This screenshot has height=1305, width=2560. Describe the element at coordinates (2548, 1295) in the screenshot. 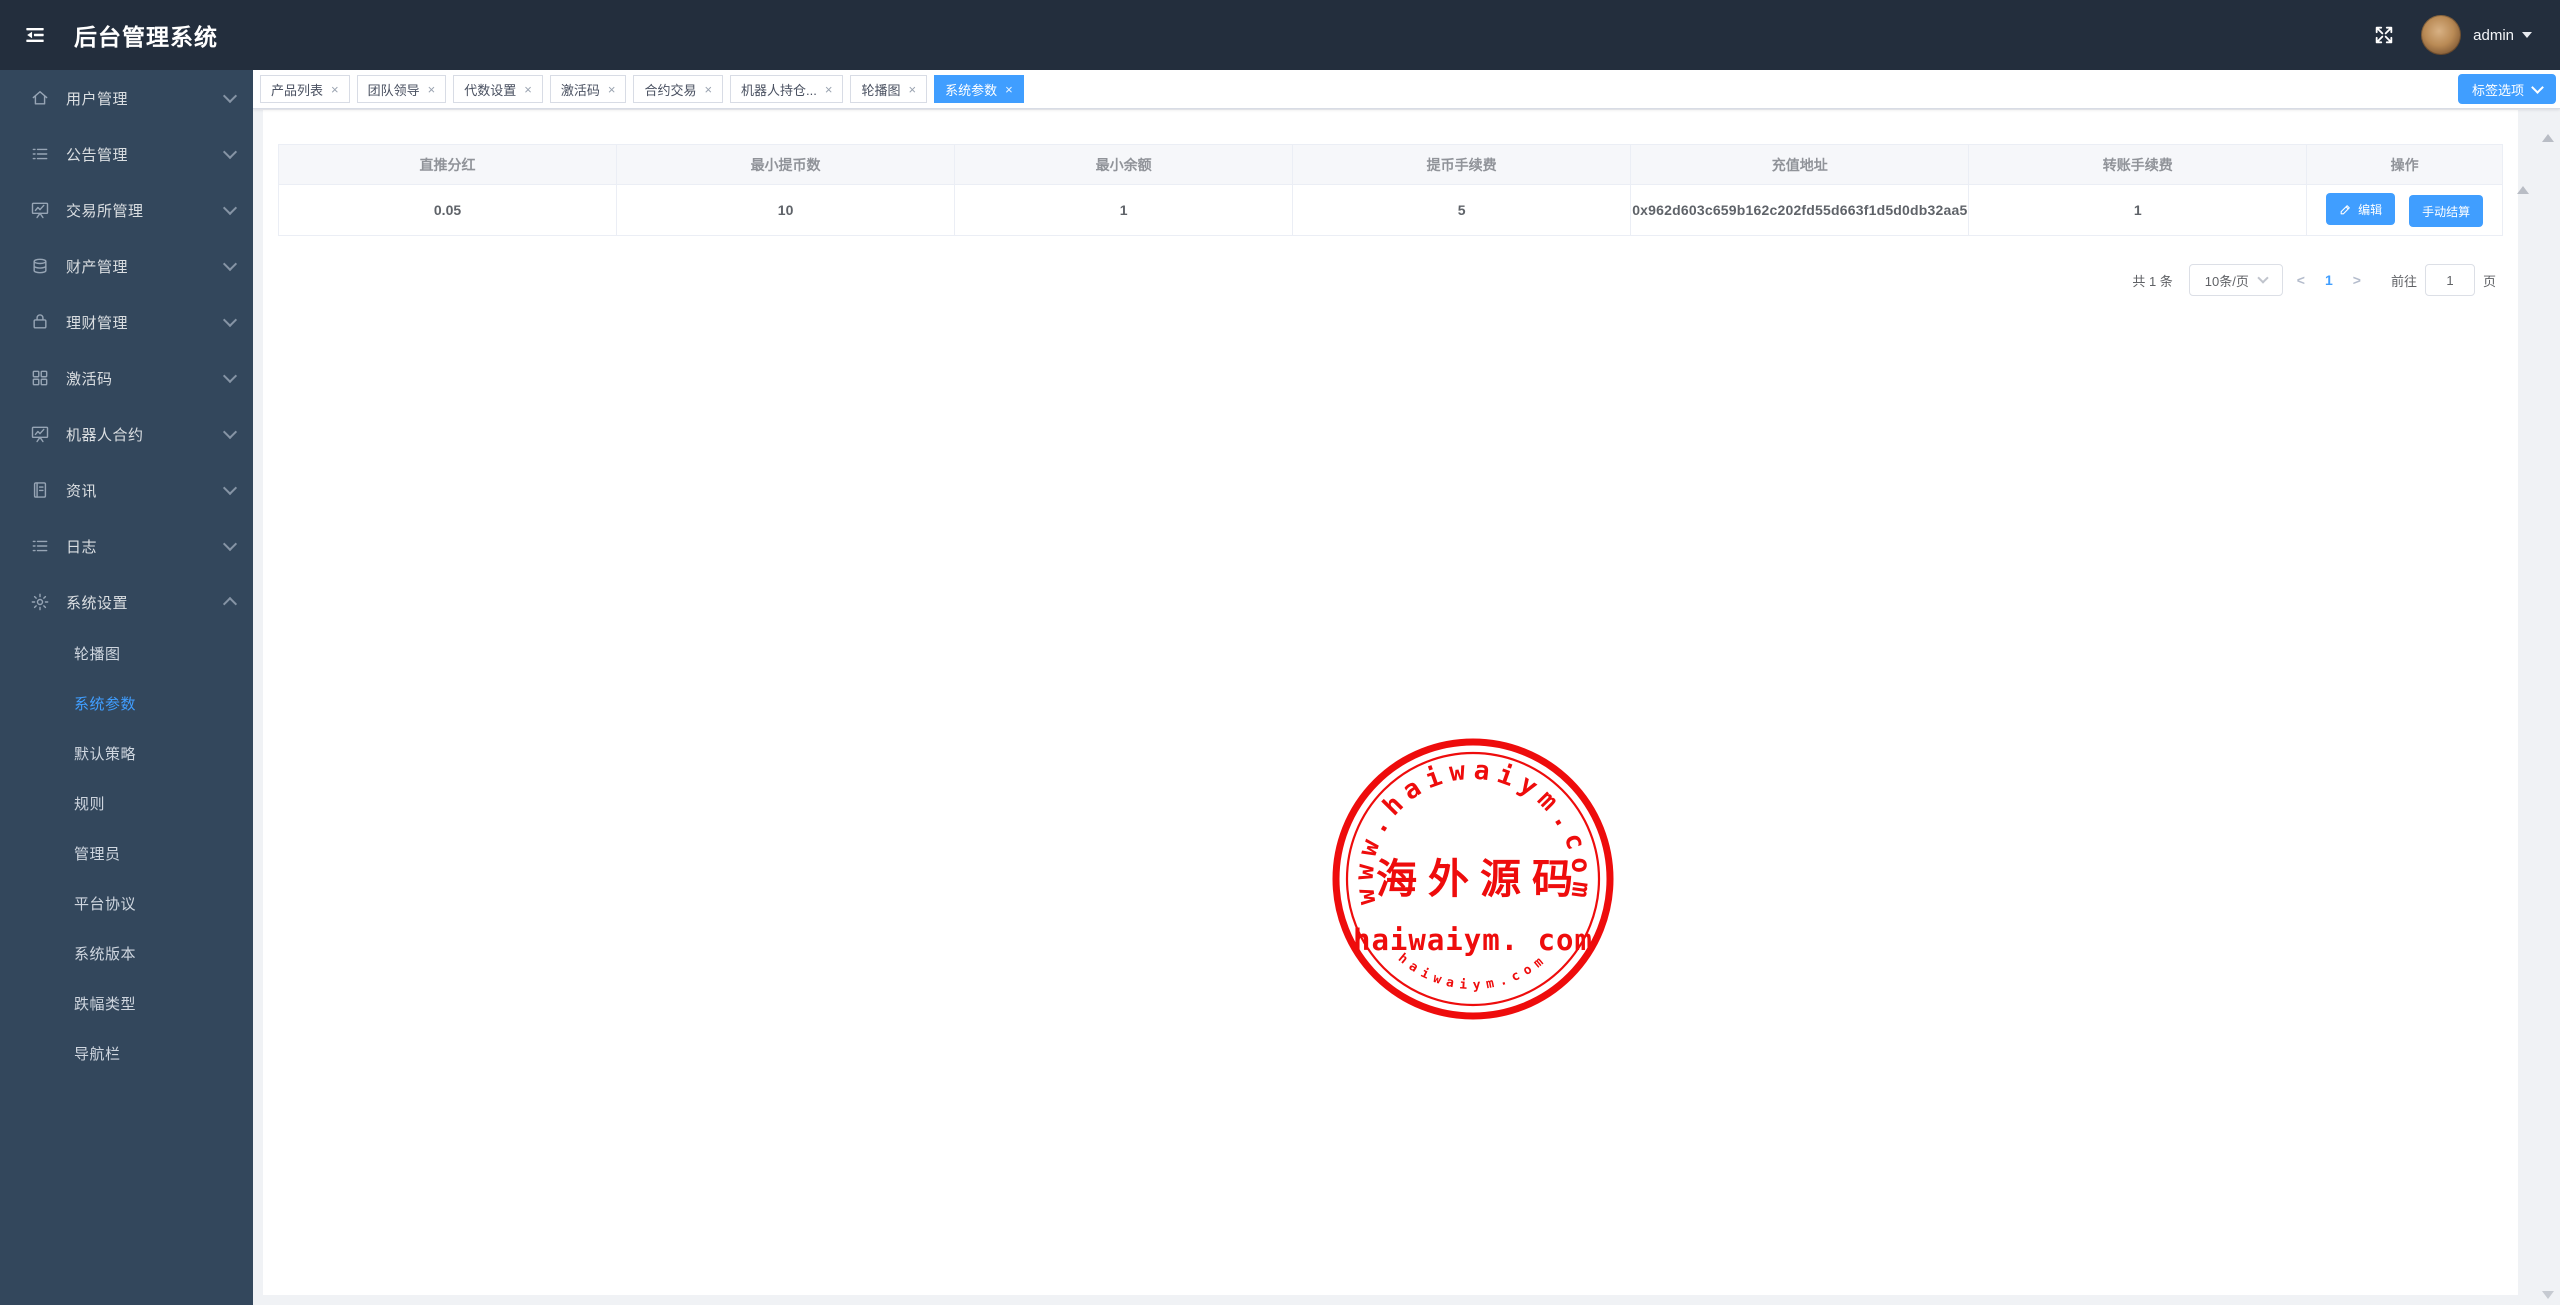

I see `scrollbar-down-arrow` at that location.